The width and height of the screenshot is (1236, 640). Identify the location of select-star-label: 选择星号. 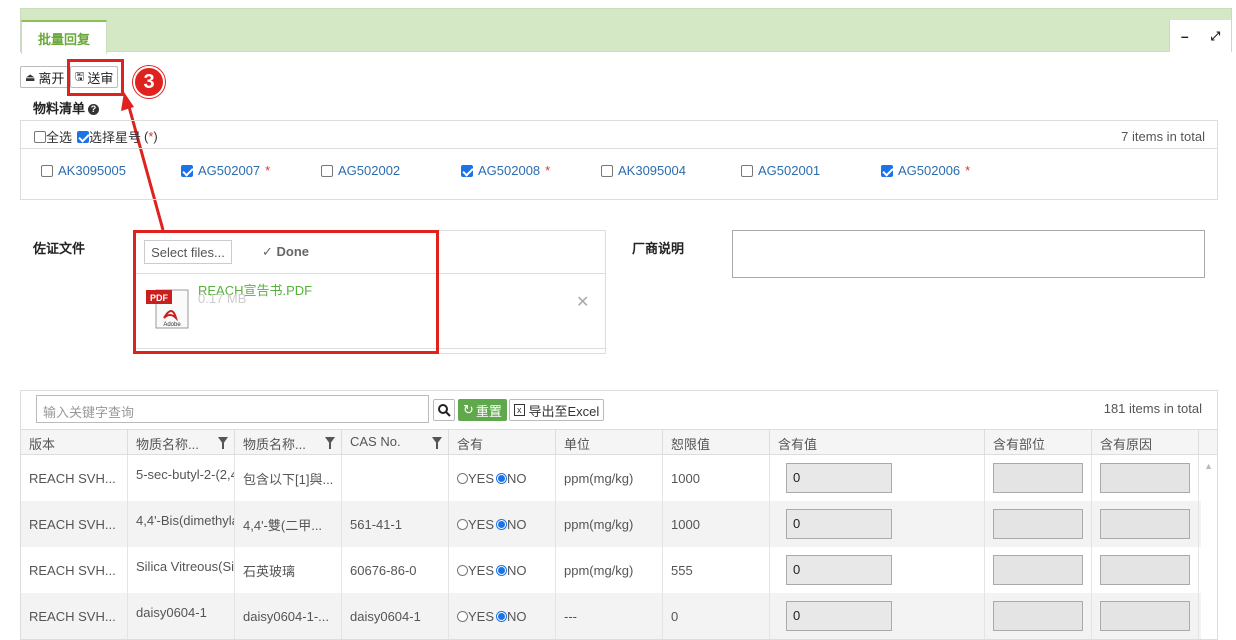
(115, 137).